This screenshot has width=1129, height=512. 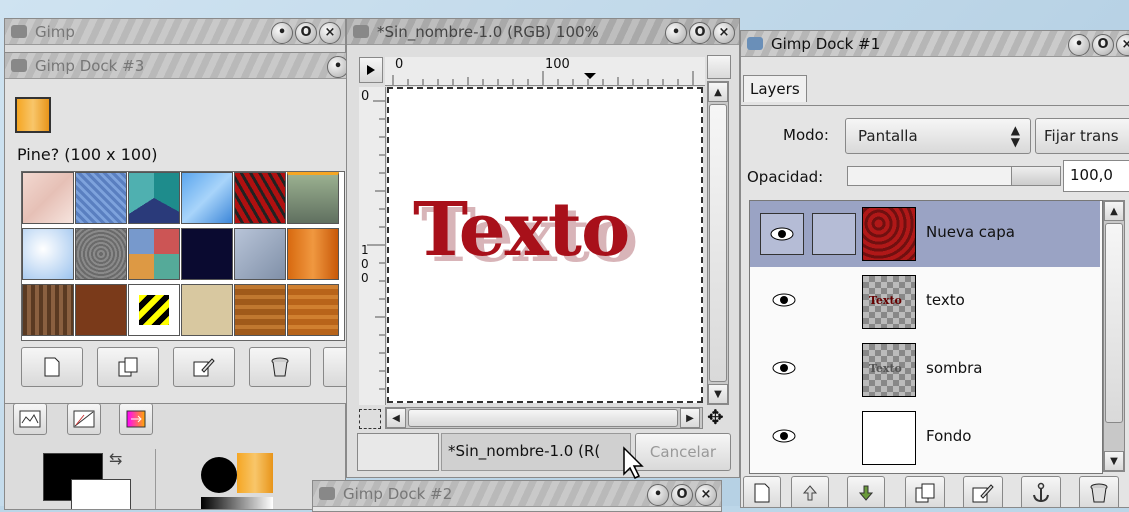 I want to click on dock1-titlebar: Gimp Dock #1 • O ×, so click(x=935, y=44).